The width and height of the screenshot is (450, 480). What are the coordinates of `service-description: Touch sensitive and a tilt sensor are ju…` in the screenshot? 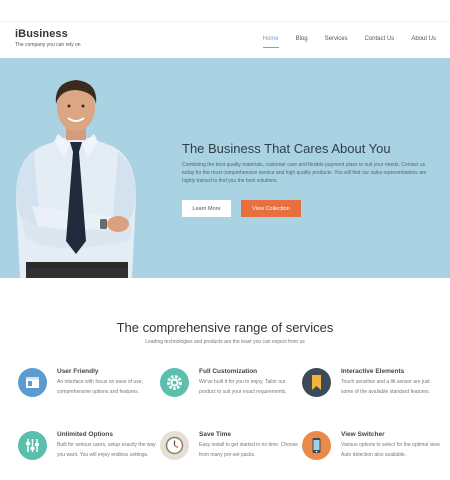 It's located at (385, 387).